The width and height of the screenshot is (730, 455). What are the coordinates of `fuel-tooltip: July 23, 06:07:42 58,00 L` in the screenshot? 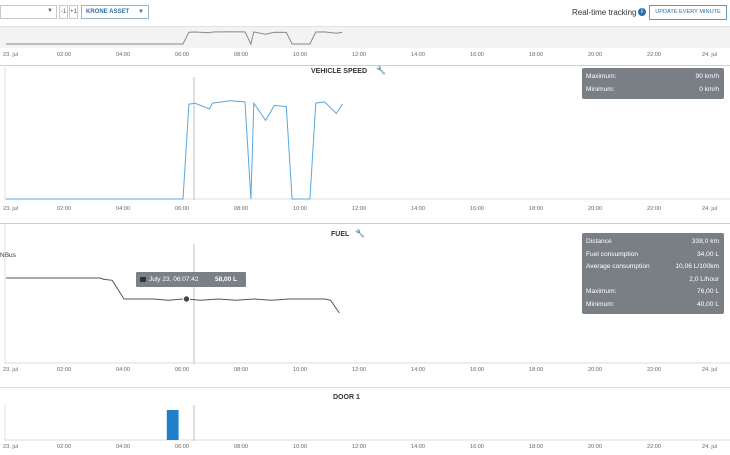 It's located at (191, 279).